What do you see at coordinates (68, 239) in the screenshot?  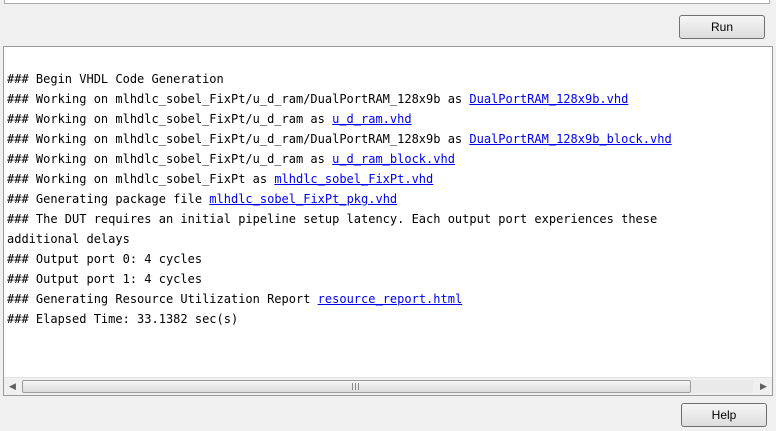 I see `console-line-text: additional delays` at bounding box center [68, 239].